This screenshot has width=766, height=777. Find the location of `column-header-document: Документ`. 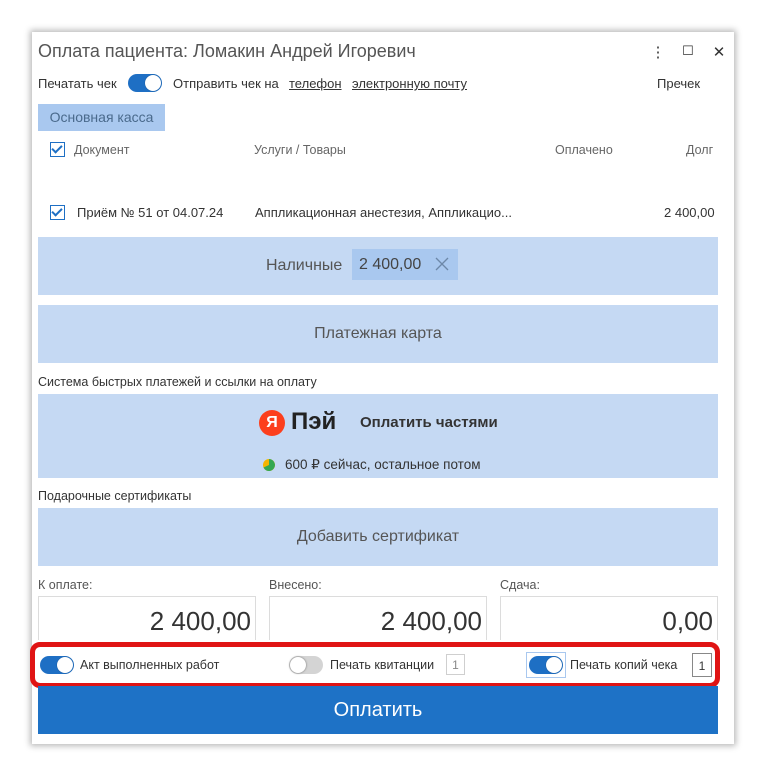

column-header-document: Документ is located at coordinates (102, 150).